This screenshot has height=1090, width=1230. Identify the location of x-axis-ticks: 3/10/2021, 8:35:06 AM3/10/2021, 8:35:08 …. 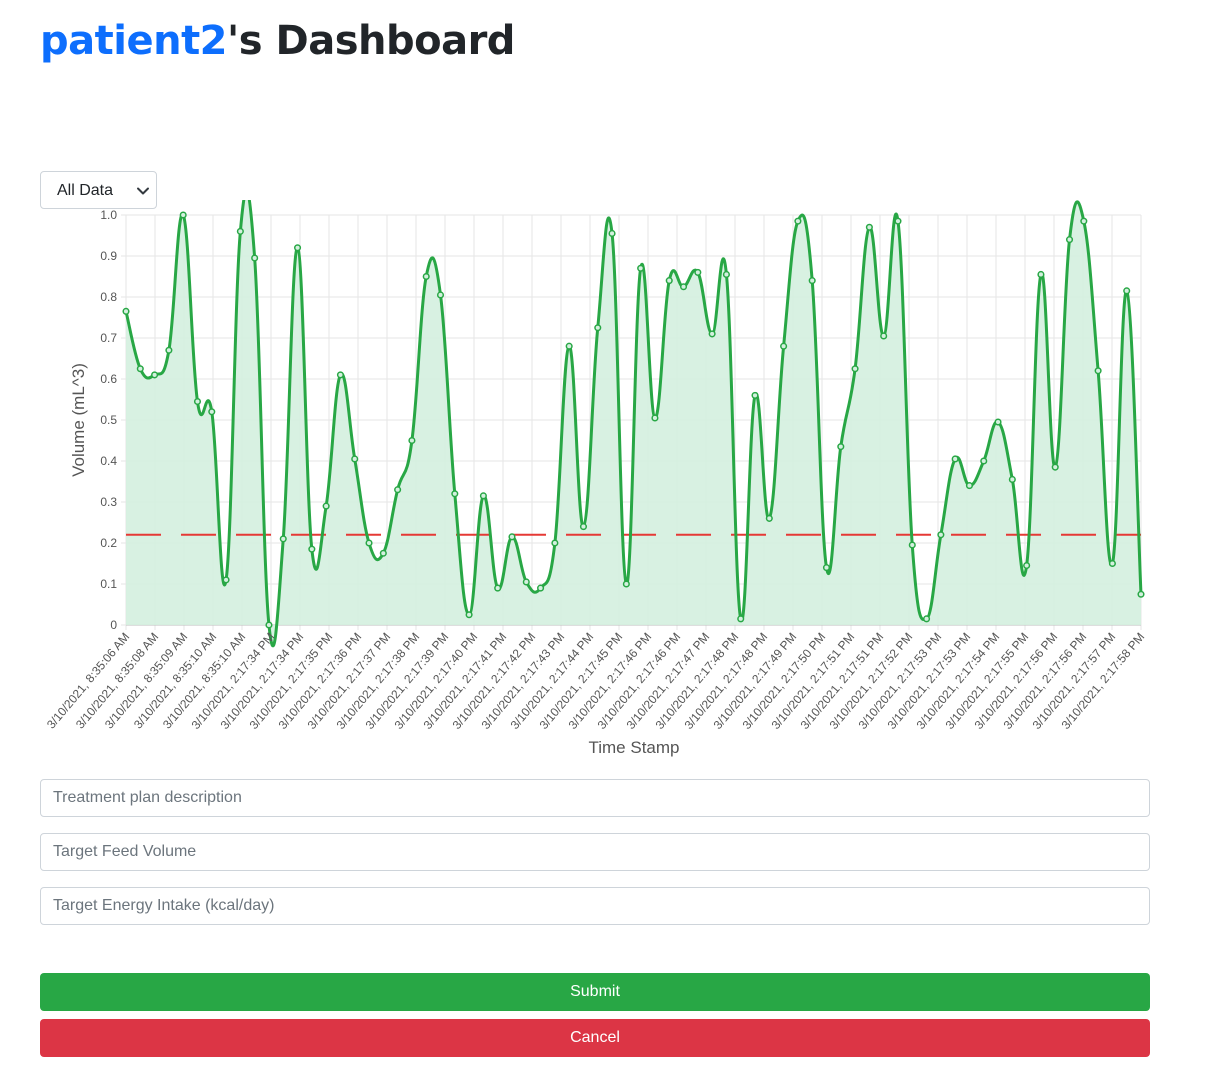
(595, 681).